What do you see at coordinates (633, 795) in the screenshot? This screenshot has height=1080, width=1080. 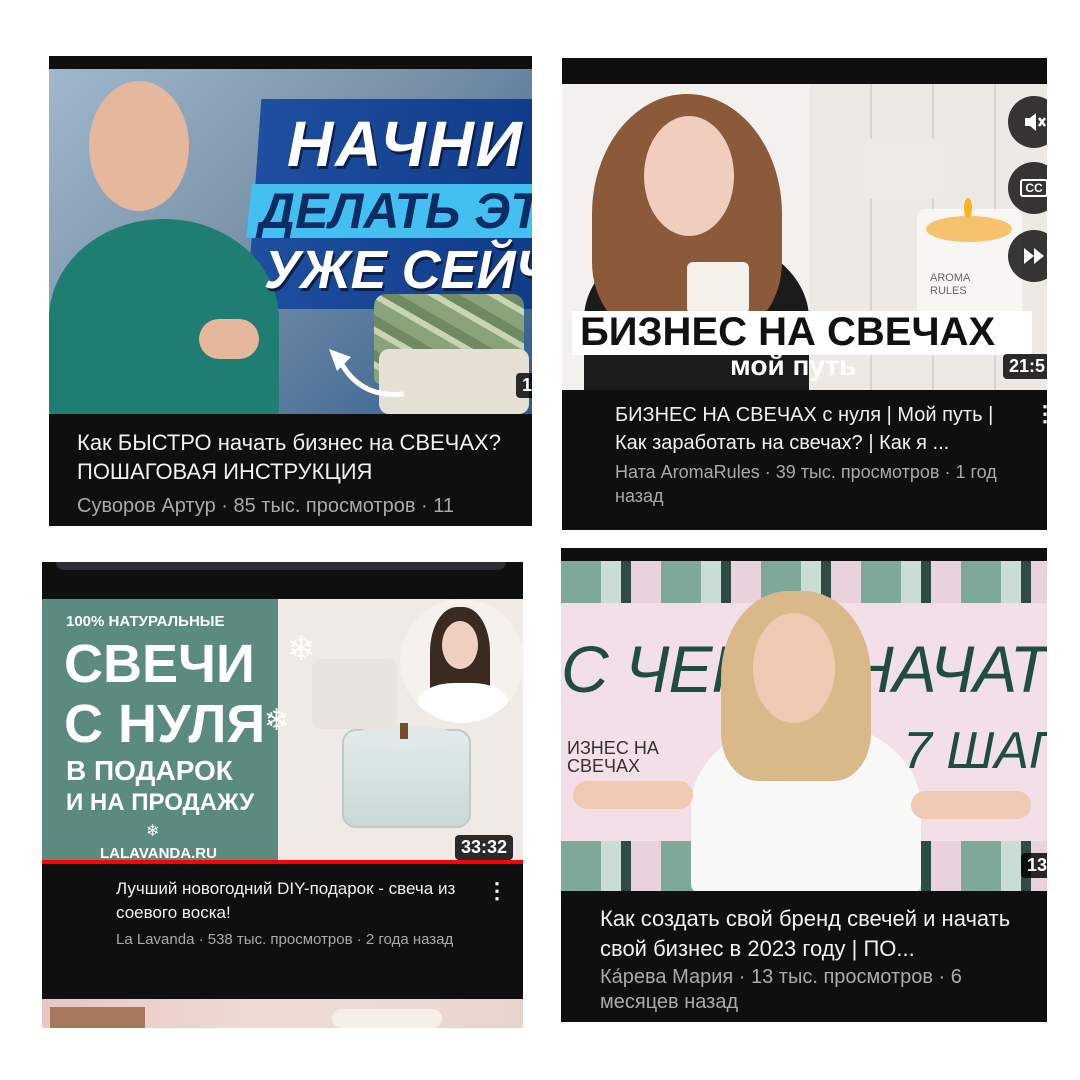 I see `presenter-hand-left` at bounding box center [633, 795].